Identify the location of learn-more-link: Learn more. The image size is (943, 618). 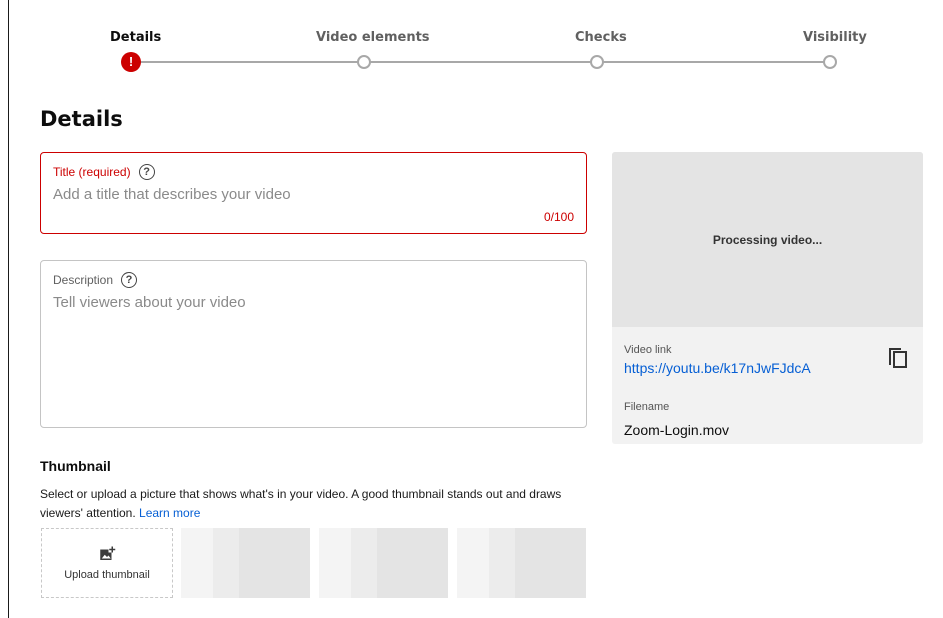
(169, 513).